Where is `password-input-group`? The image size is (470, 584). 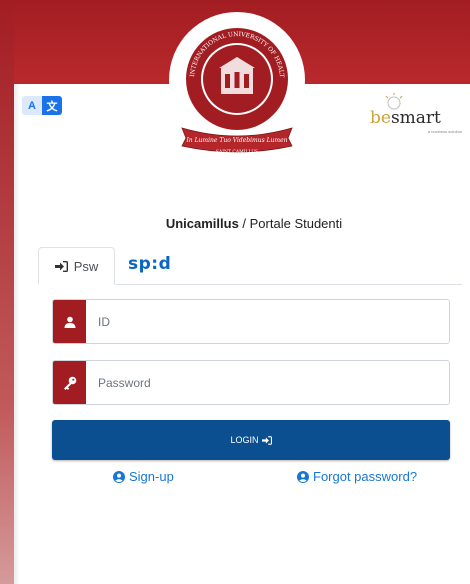
password-input-group is located at coordinates (251, 382).